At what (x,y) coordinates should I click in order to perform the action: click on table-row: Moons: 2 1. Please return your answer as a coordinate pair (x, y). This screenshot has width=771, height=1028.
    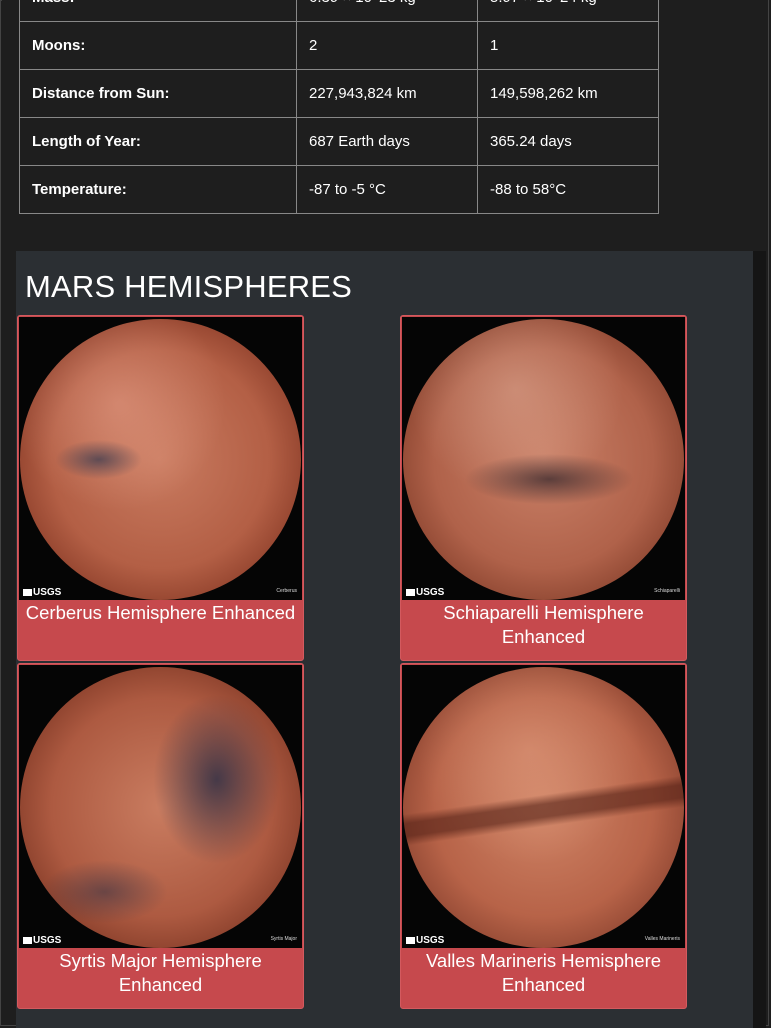
    Looking at the image, I should click on (339, 45).